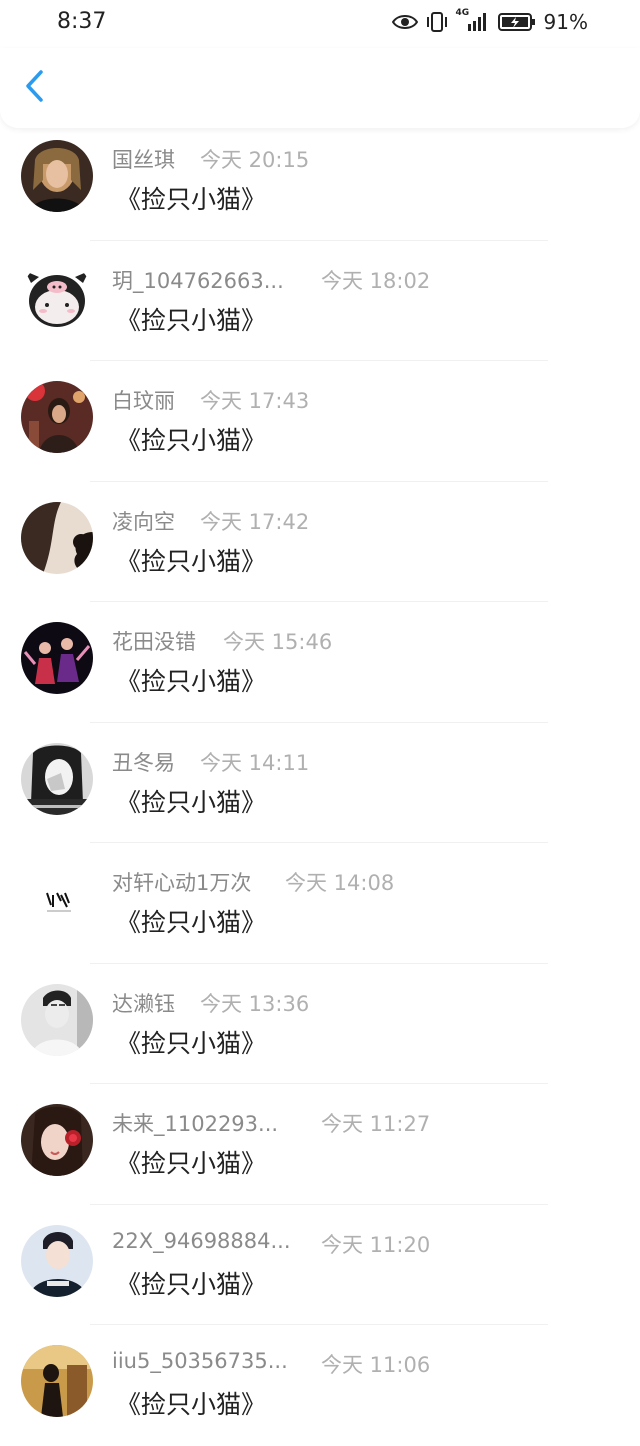 Image resolution: width=640 pixels, height=1446 pixels. Describe the element at coordinates (320, 1385) in the screenshot. I see `comment-item: iiu5_50356735... 今天 11:06 《捡只小猫》` at that location.